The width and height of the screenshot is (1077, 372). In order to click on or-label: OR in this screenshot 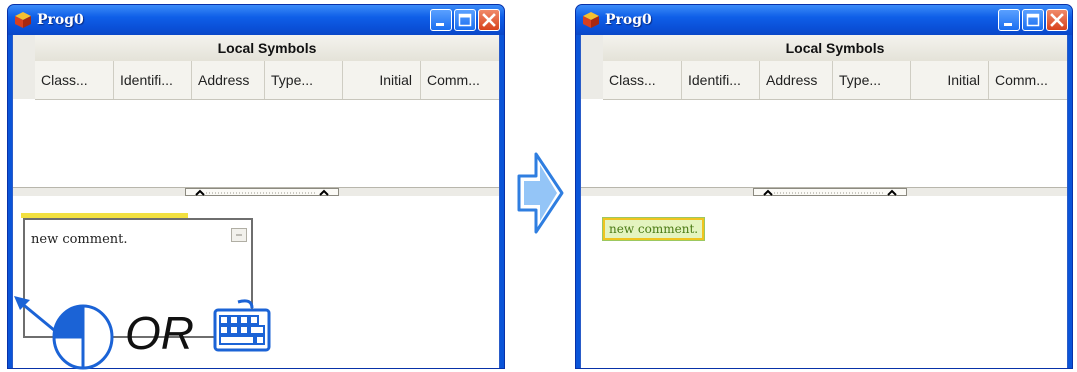, I will do `click(159, 333)`.